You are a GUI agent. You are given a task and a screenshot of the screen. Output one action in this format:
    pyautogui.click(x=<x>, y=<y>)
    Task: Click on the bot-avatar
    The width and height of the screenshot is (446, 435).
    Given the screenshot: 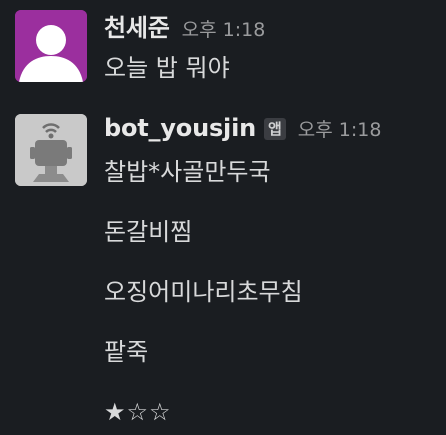 What is the action you would take?
    pyautogui.click(x=51, y=150)
    